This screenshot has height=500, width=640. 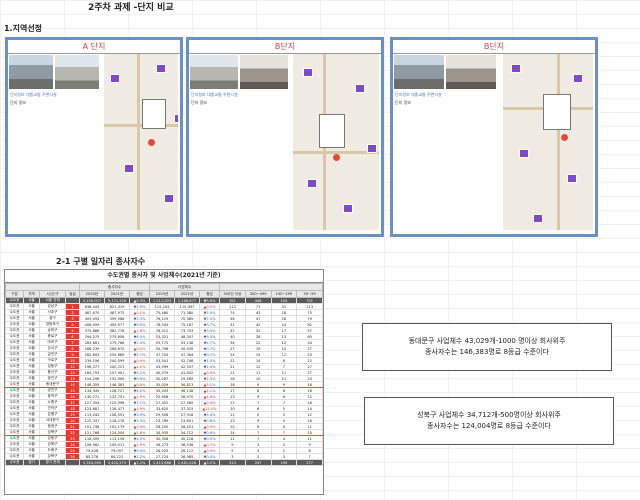 What do you see at coordinates (52, 462) in the screenshot?
I see `table-cell: 경기 전체` at bounding box center [52, 462].